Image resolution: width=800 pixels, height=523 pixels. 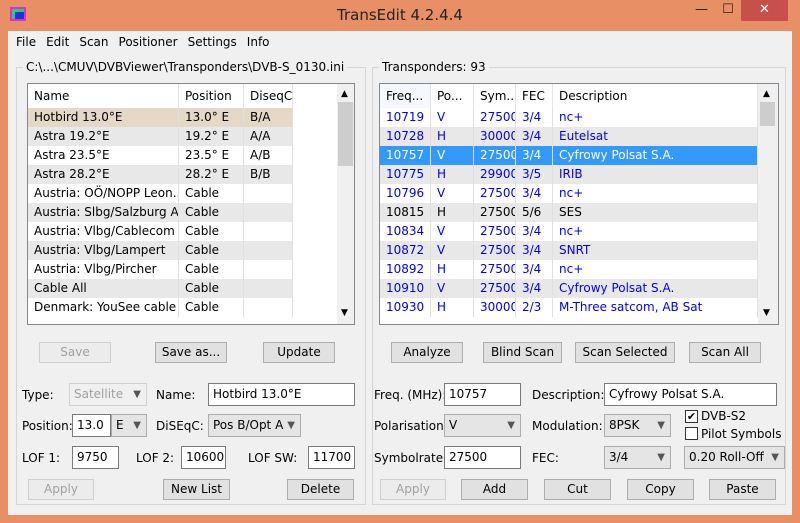 What do you see at coordinates (482, 394) in the screenshot?
I see `frequency-input: 10757` at bounding box center [482, 394].